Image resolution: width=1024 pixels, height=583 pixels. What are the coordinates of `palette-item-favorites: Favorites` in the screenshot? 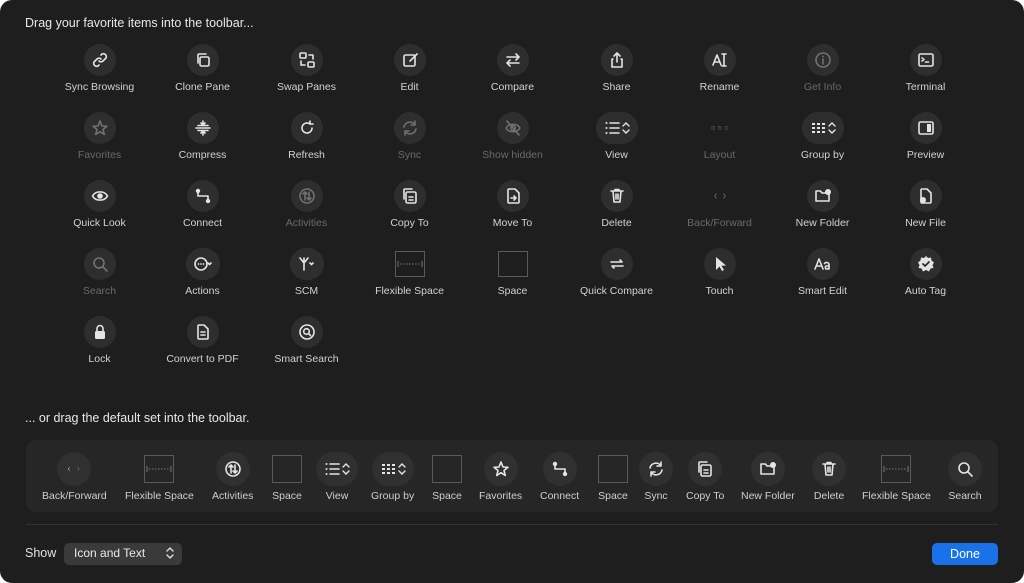 It's located at (99, 142).